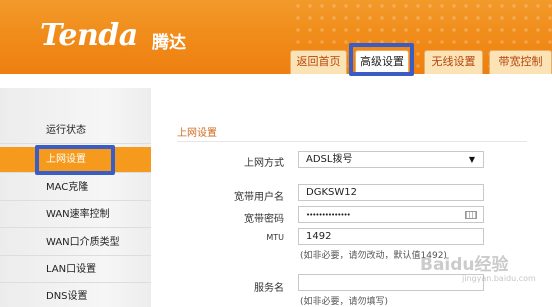 The height and width of the screenshot is (307, 552). I want to click on sidebar-item-internet-settings: 上网设置, so click(75, 160).